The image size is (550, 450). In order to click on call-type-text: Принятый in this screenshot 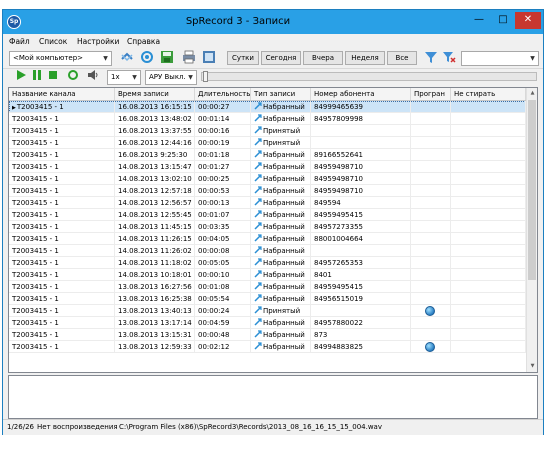, I will do `click(282, 131)`.